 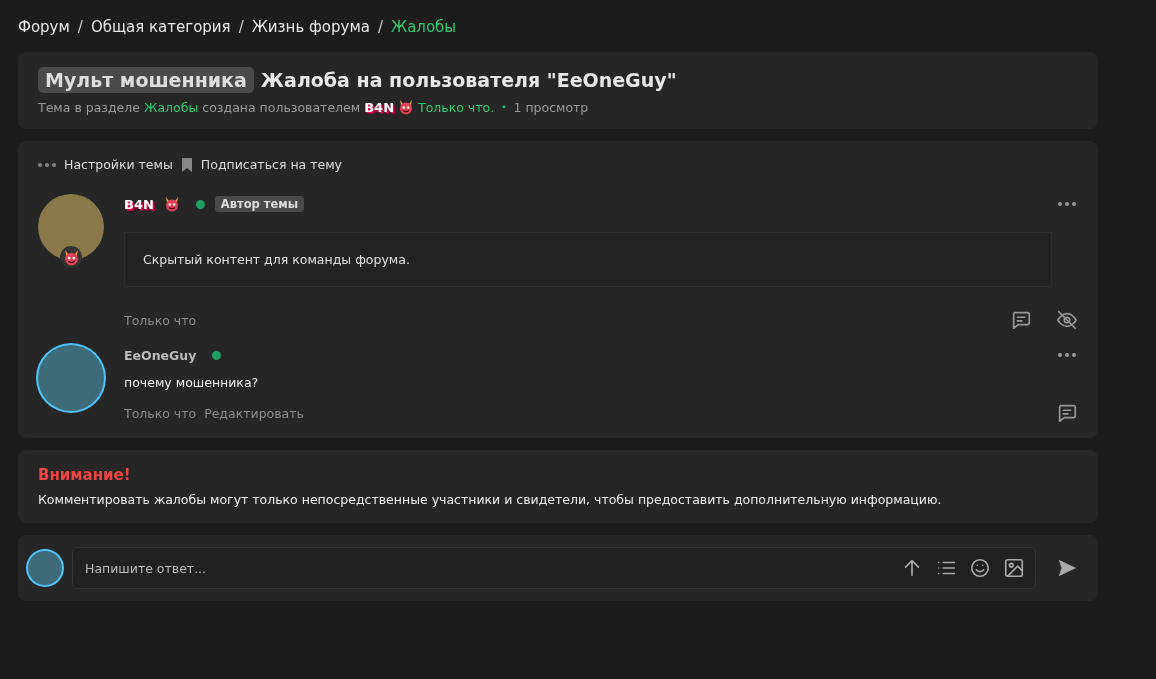 What do you see at coordinates (186, 164) in the screenshot?
I see `bookmark-icon` at bounding box center [186, 164].